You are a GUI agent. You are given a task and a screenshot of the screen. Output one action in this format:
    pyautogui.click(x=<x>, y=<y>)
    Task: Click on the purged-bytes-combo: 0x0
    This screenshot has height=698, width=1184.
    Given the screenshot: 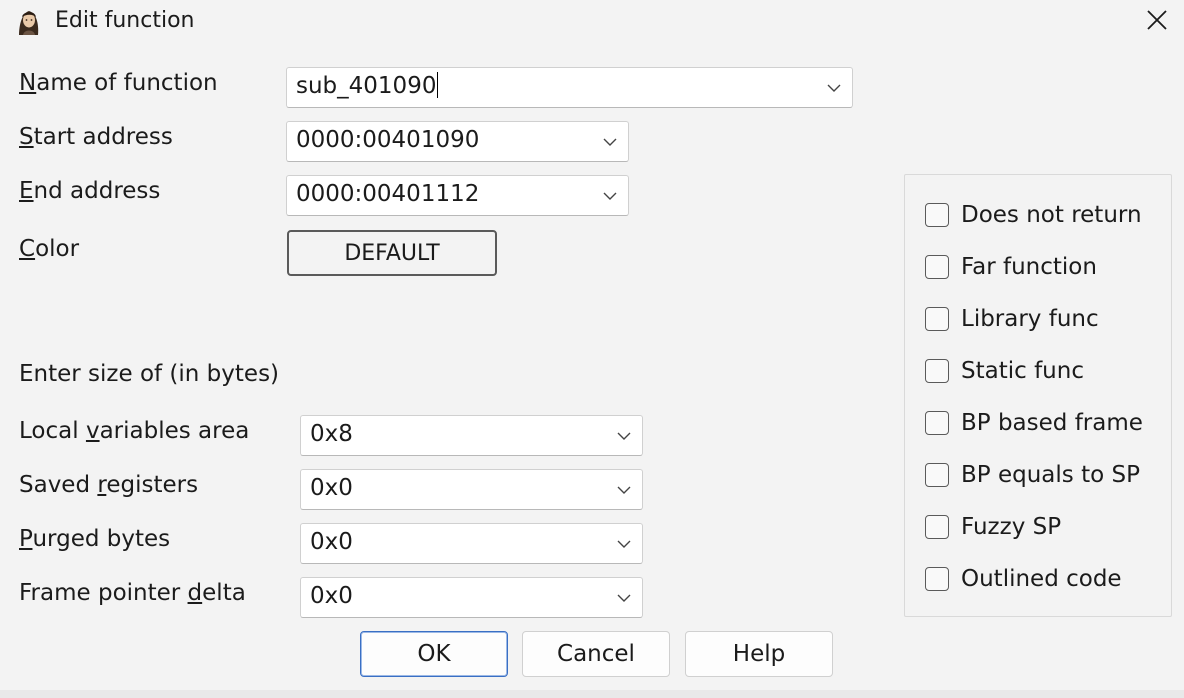 What is the action you would take?
    pyautogui.click(x=471, y=543)
    